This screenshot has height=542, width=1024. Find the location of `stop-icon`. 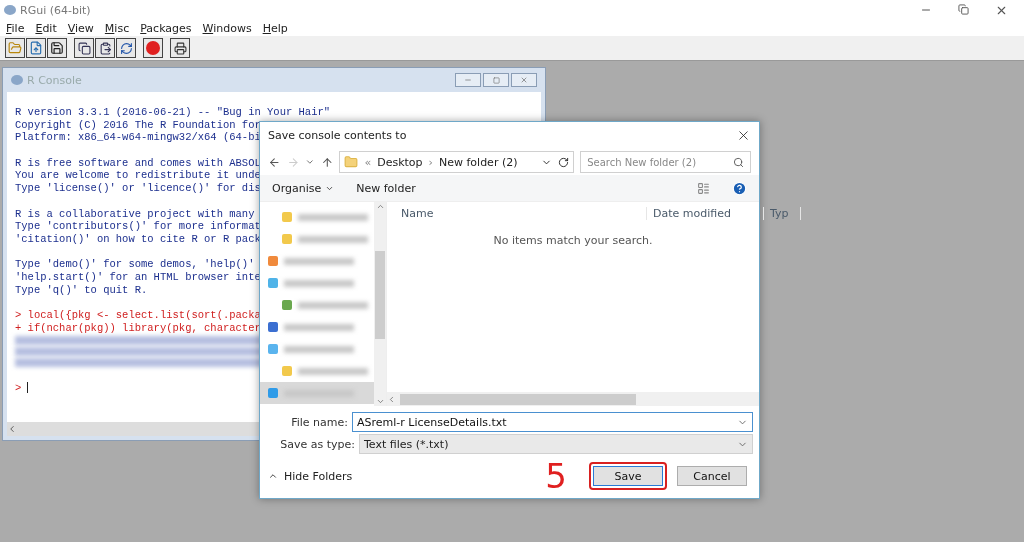

stop-icon is located at coordinates (153, 48).